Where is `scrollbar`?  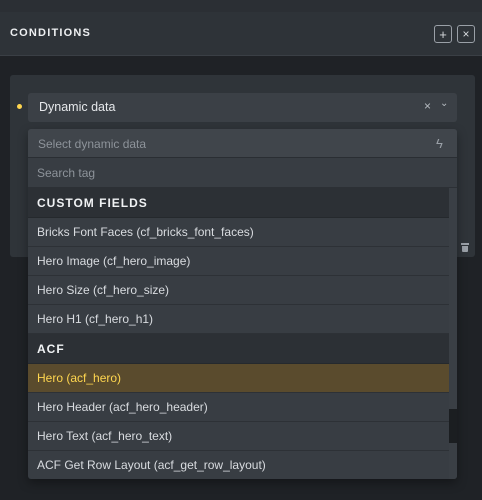 scrollbar is located at coordinates (453, 333).